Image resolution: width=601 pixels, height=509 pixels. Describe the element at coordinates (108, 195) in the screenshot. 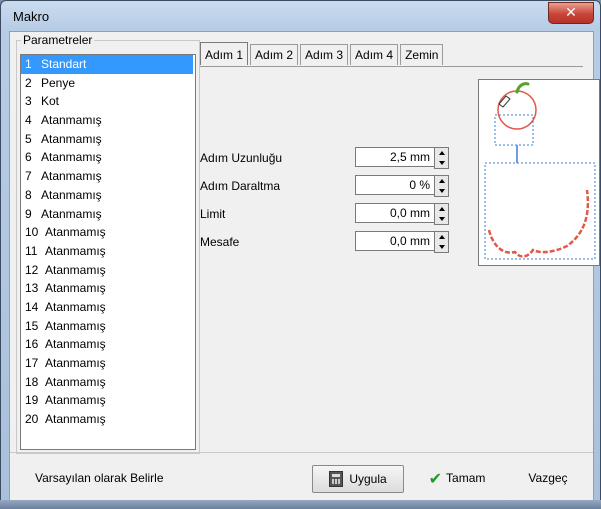

I see `parameter-list-item: 8 Atanmamış` at that location.